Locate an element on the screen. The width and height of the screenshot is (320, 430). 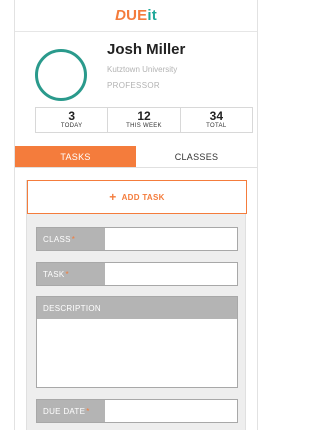
app-logo: D UE it is located at coordinates (136, 15).